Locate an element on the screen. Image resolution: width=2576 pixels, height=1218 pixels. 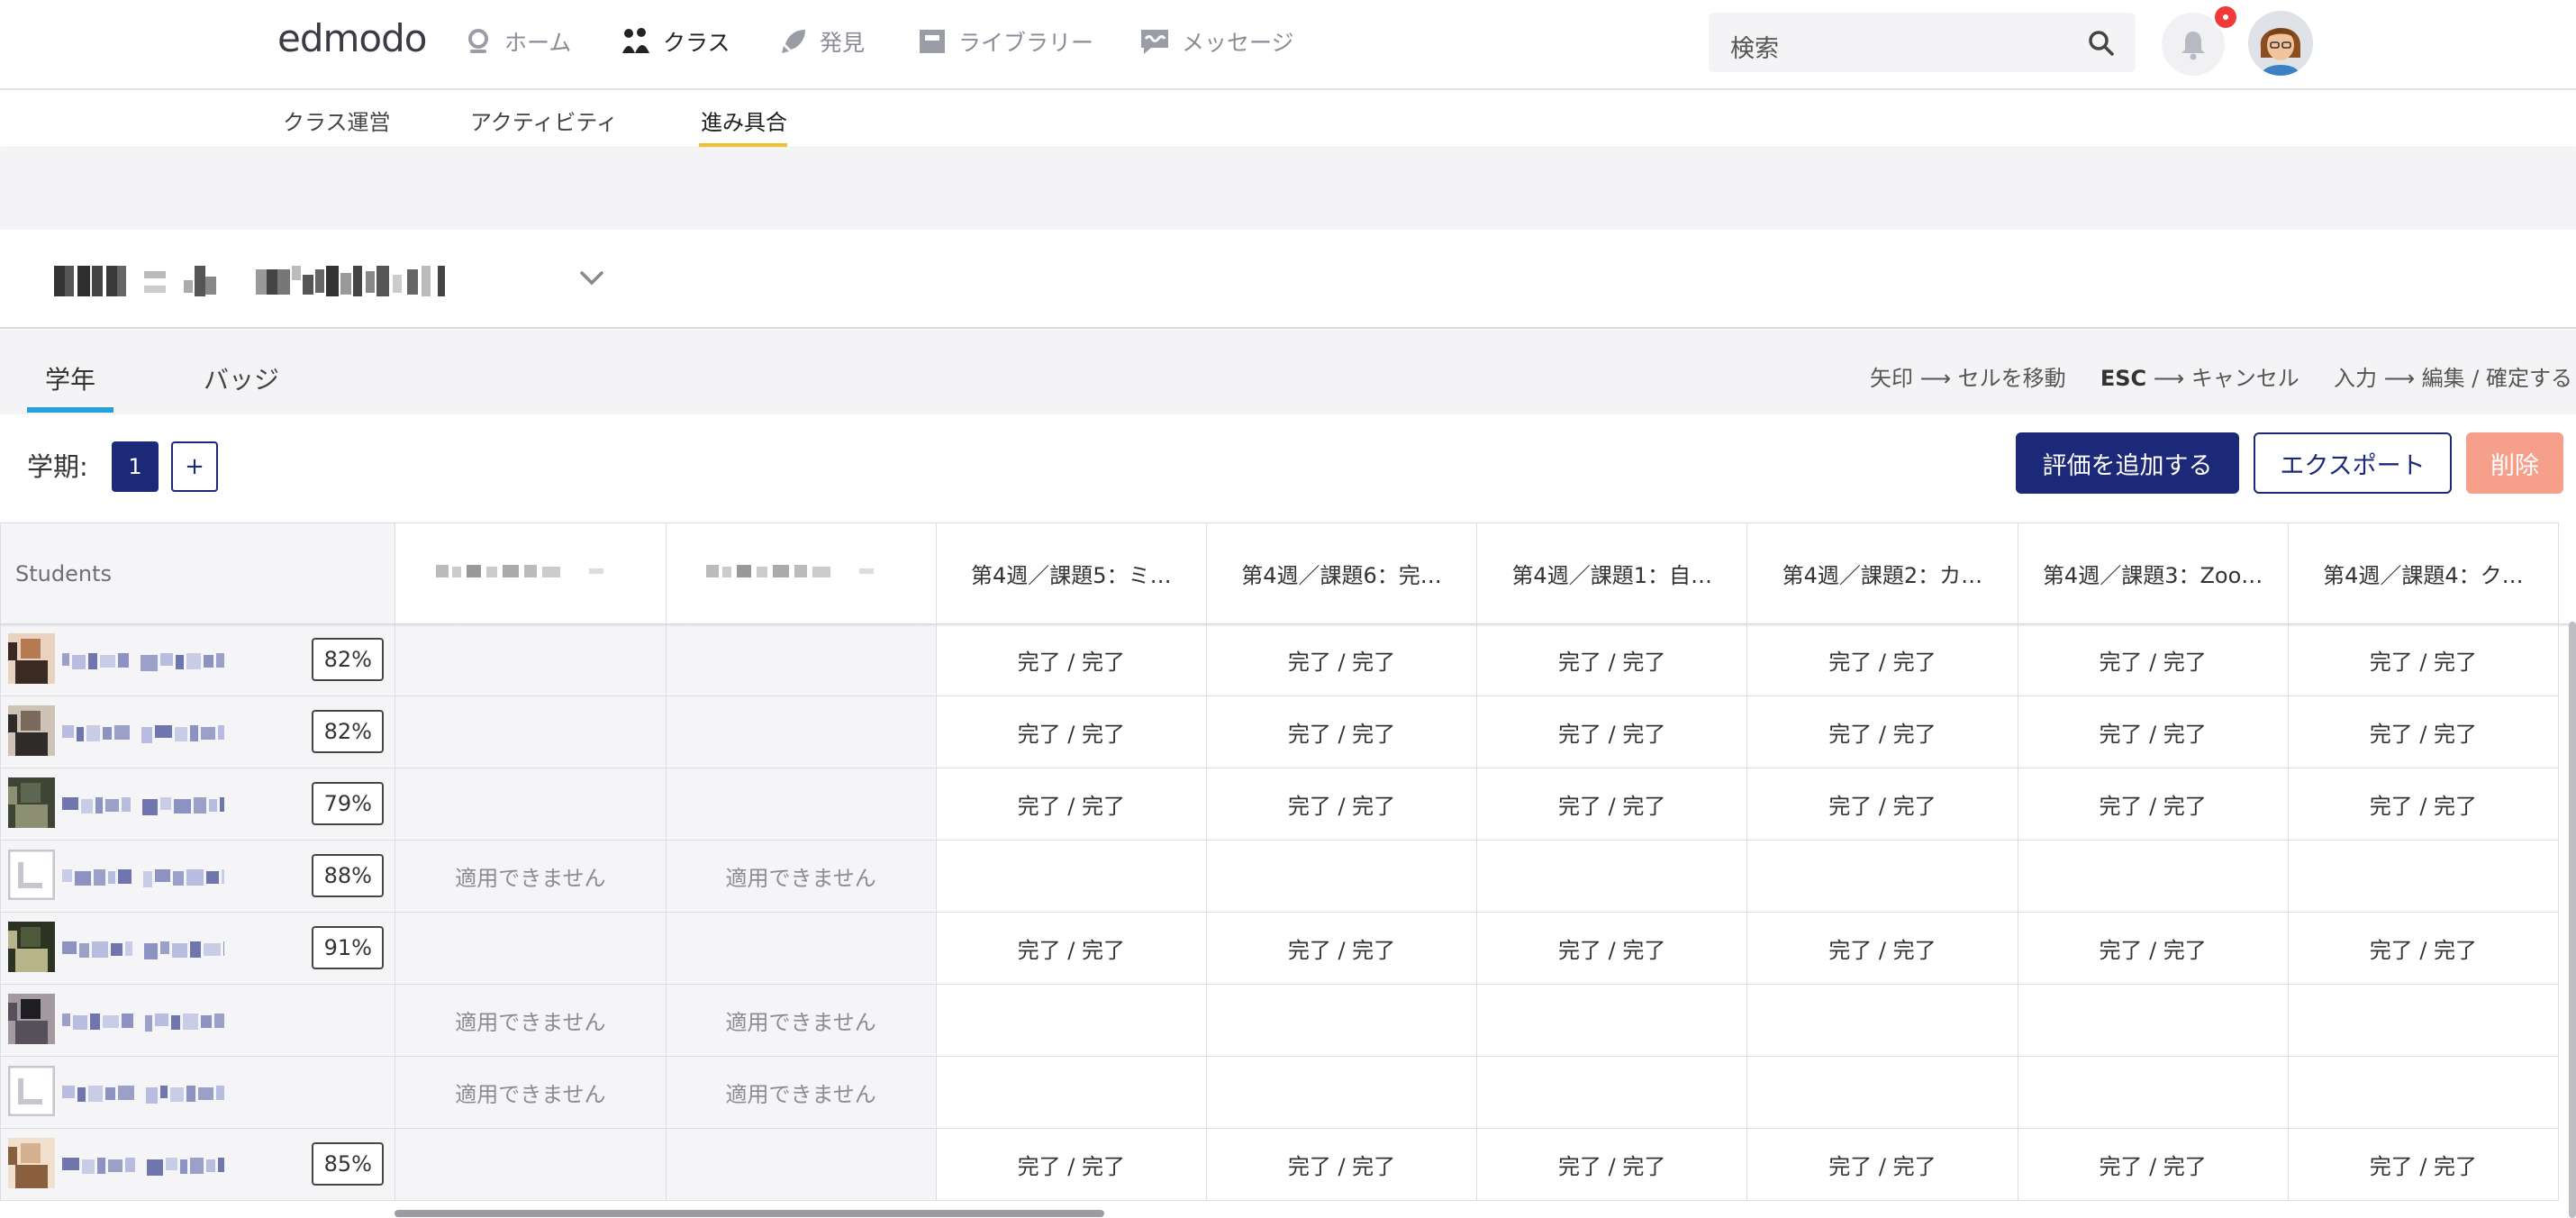
nav-messages: メッセージ is located at coordinates (1216, 41).